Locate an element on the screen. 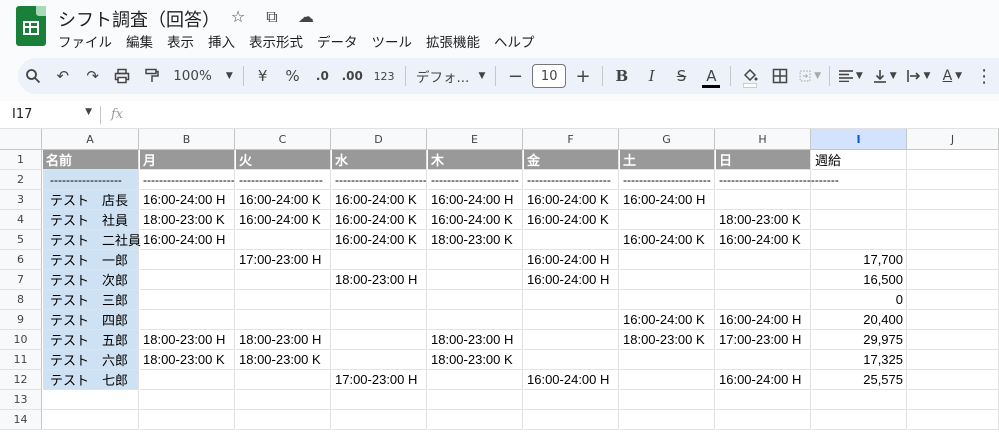 This screenshot has width=999, height=434. menu-help: ヘルプ is located at coordinates (514, 41).